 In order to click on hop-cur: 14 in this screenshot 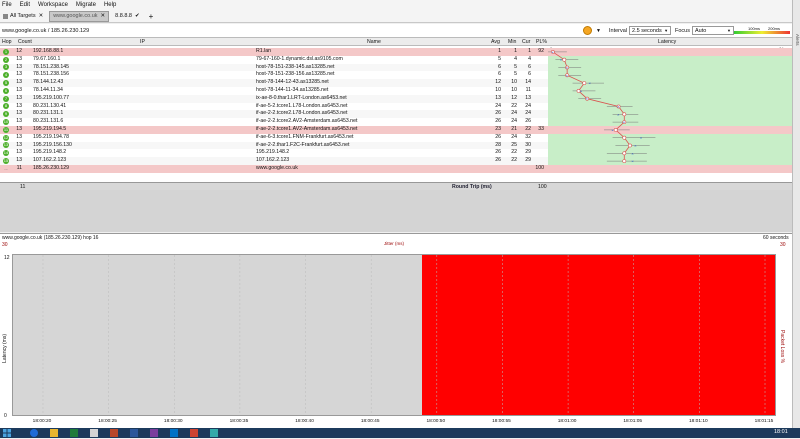, I will do `click(528, 82)`.